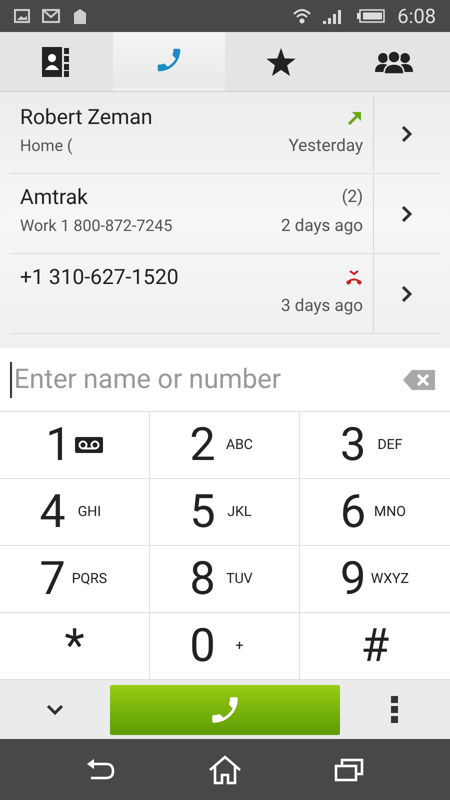  I want to click on dial-key: #, so click(375, 646).